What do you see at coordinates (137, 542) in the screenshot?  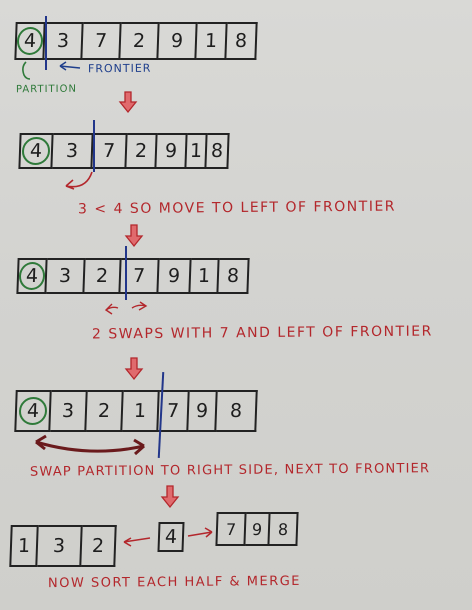 I see `left-arrow` at bounding box center [137, 542].